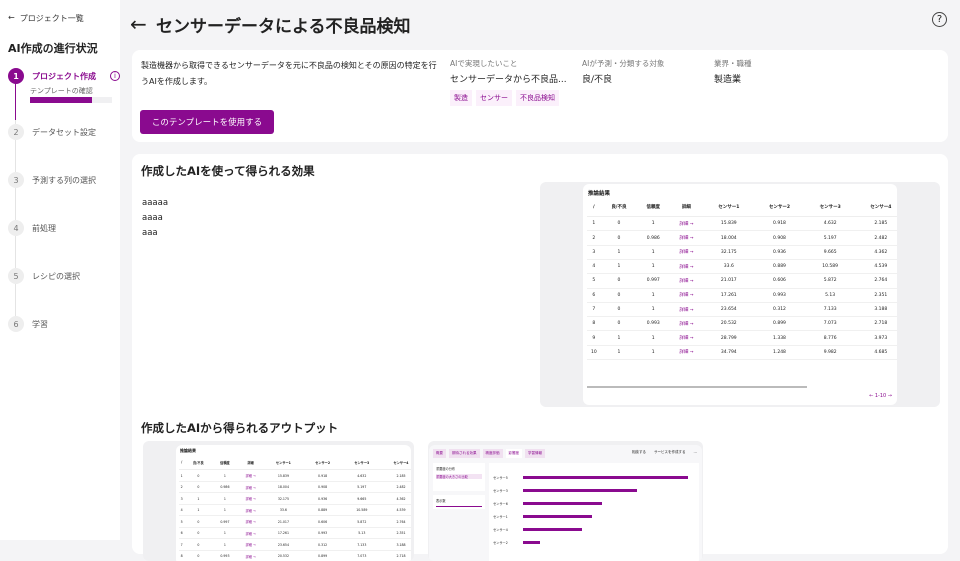 Image resolution: width=960 pixels, height=561 pixels. Describe the element at coordinates (728, 352) in the screenshot. I see `table-cell: 34.794` at that location.